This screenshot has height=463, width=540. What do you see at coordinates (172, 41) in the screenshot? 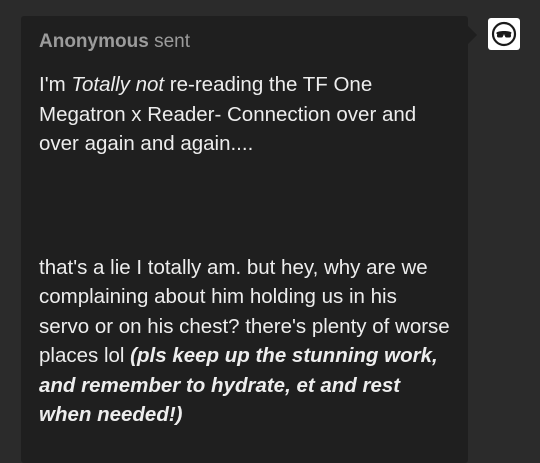
I see `sender-verb: sent` at bounding box center [172, 41].